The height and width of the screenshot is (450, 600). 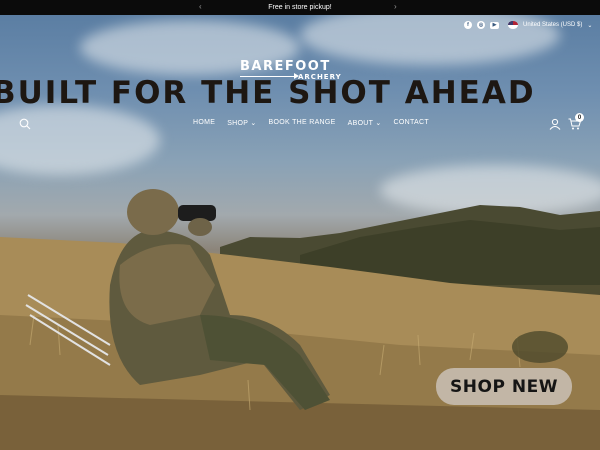 I want to click on nav-item-book-the-range: BOOK THE RANGE, so click(x=302, y=123).